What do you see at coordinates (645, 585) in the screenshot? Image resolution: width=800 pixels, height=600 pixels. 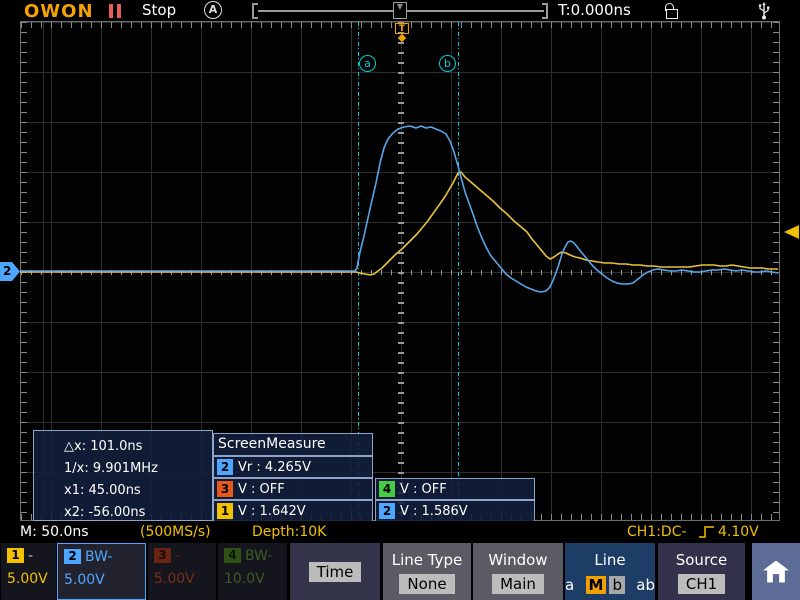 I see `line-option-ab: ab` at bounding box center [645, 585].